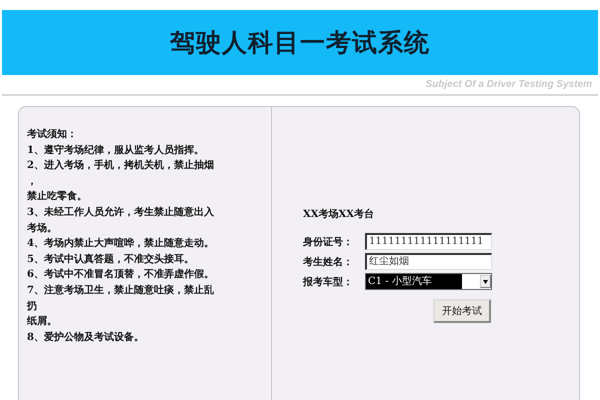  What do you see at coordinates (111, 259) in the screenshot?
I see `notice-line: 5、考试中认真答题，不准交头接耳。` at bounding box center [111, 259].